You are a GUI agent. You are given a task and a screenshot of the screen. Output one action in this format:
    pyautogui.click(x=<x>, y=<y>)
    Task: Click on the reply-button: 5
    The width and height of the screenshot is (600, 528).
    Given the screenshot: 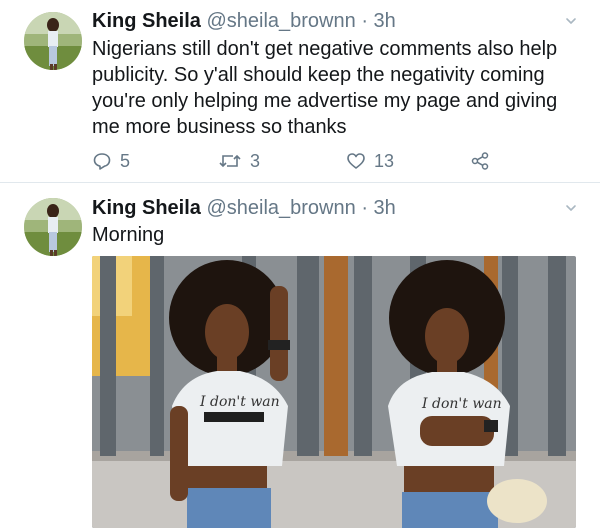 What is the action you would take?
    pyautogui.click(x=111, y=161)
    